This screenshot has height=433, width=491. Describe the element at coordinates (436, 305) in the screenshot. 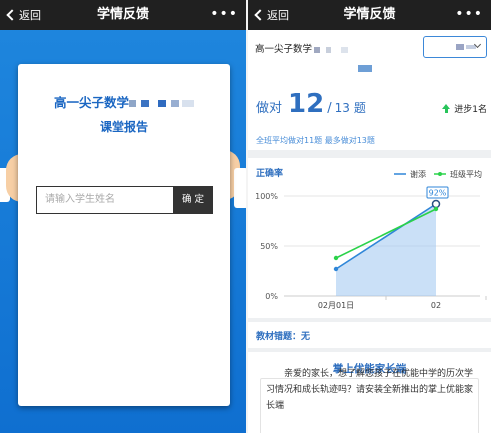

I see `x-tick-label: 02` at that location.